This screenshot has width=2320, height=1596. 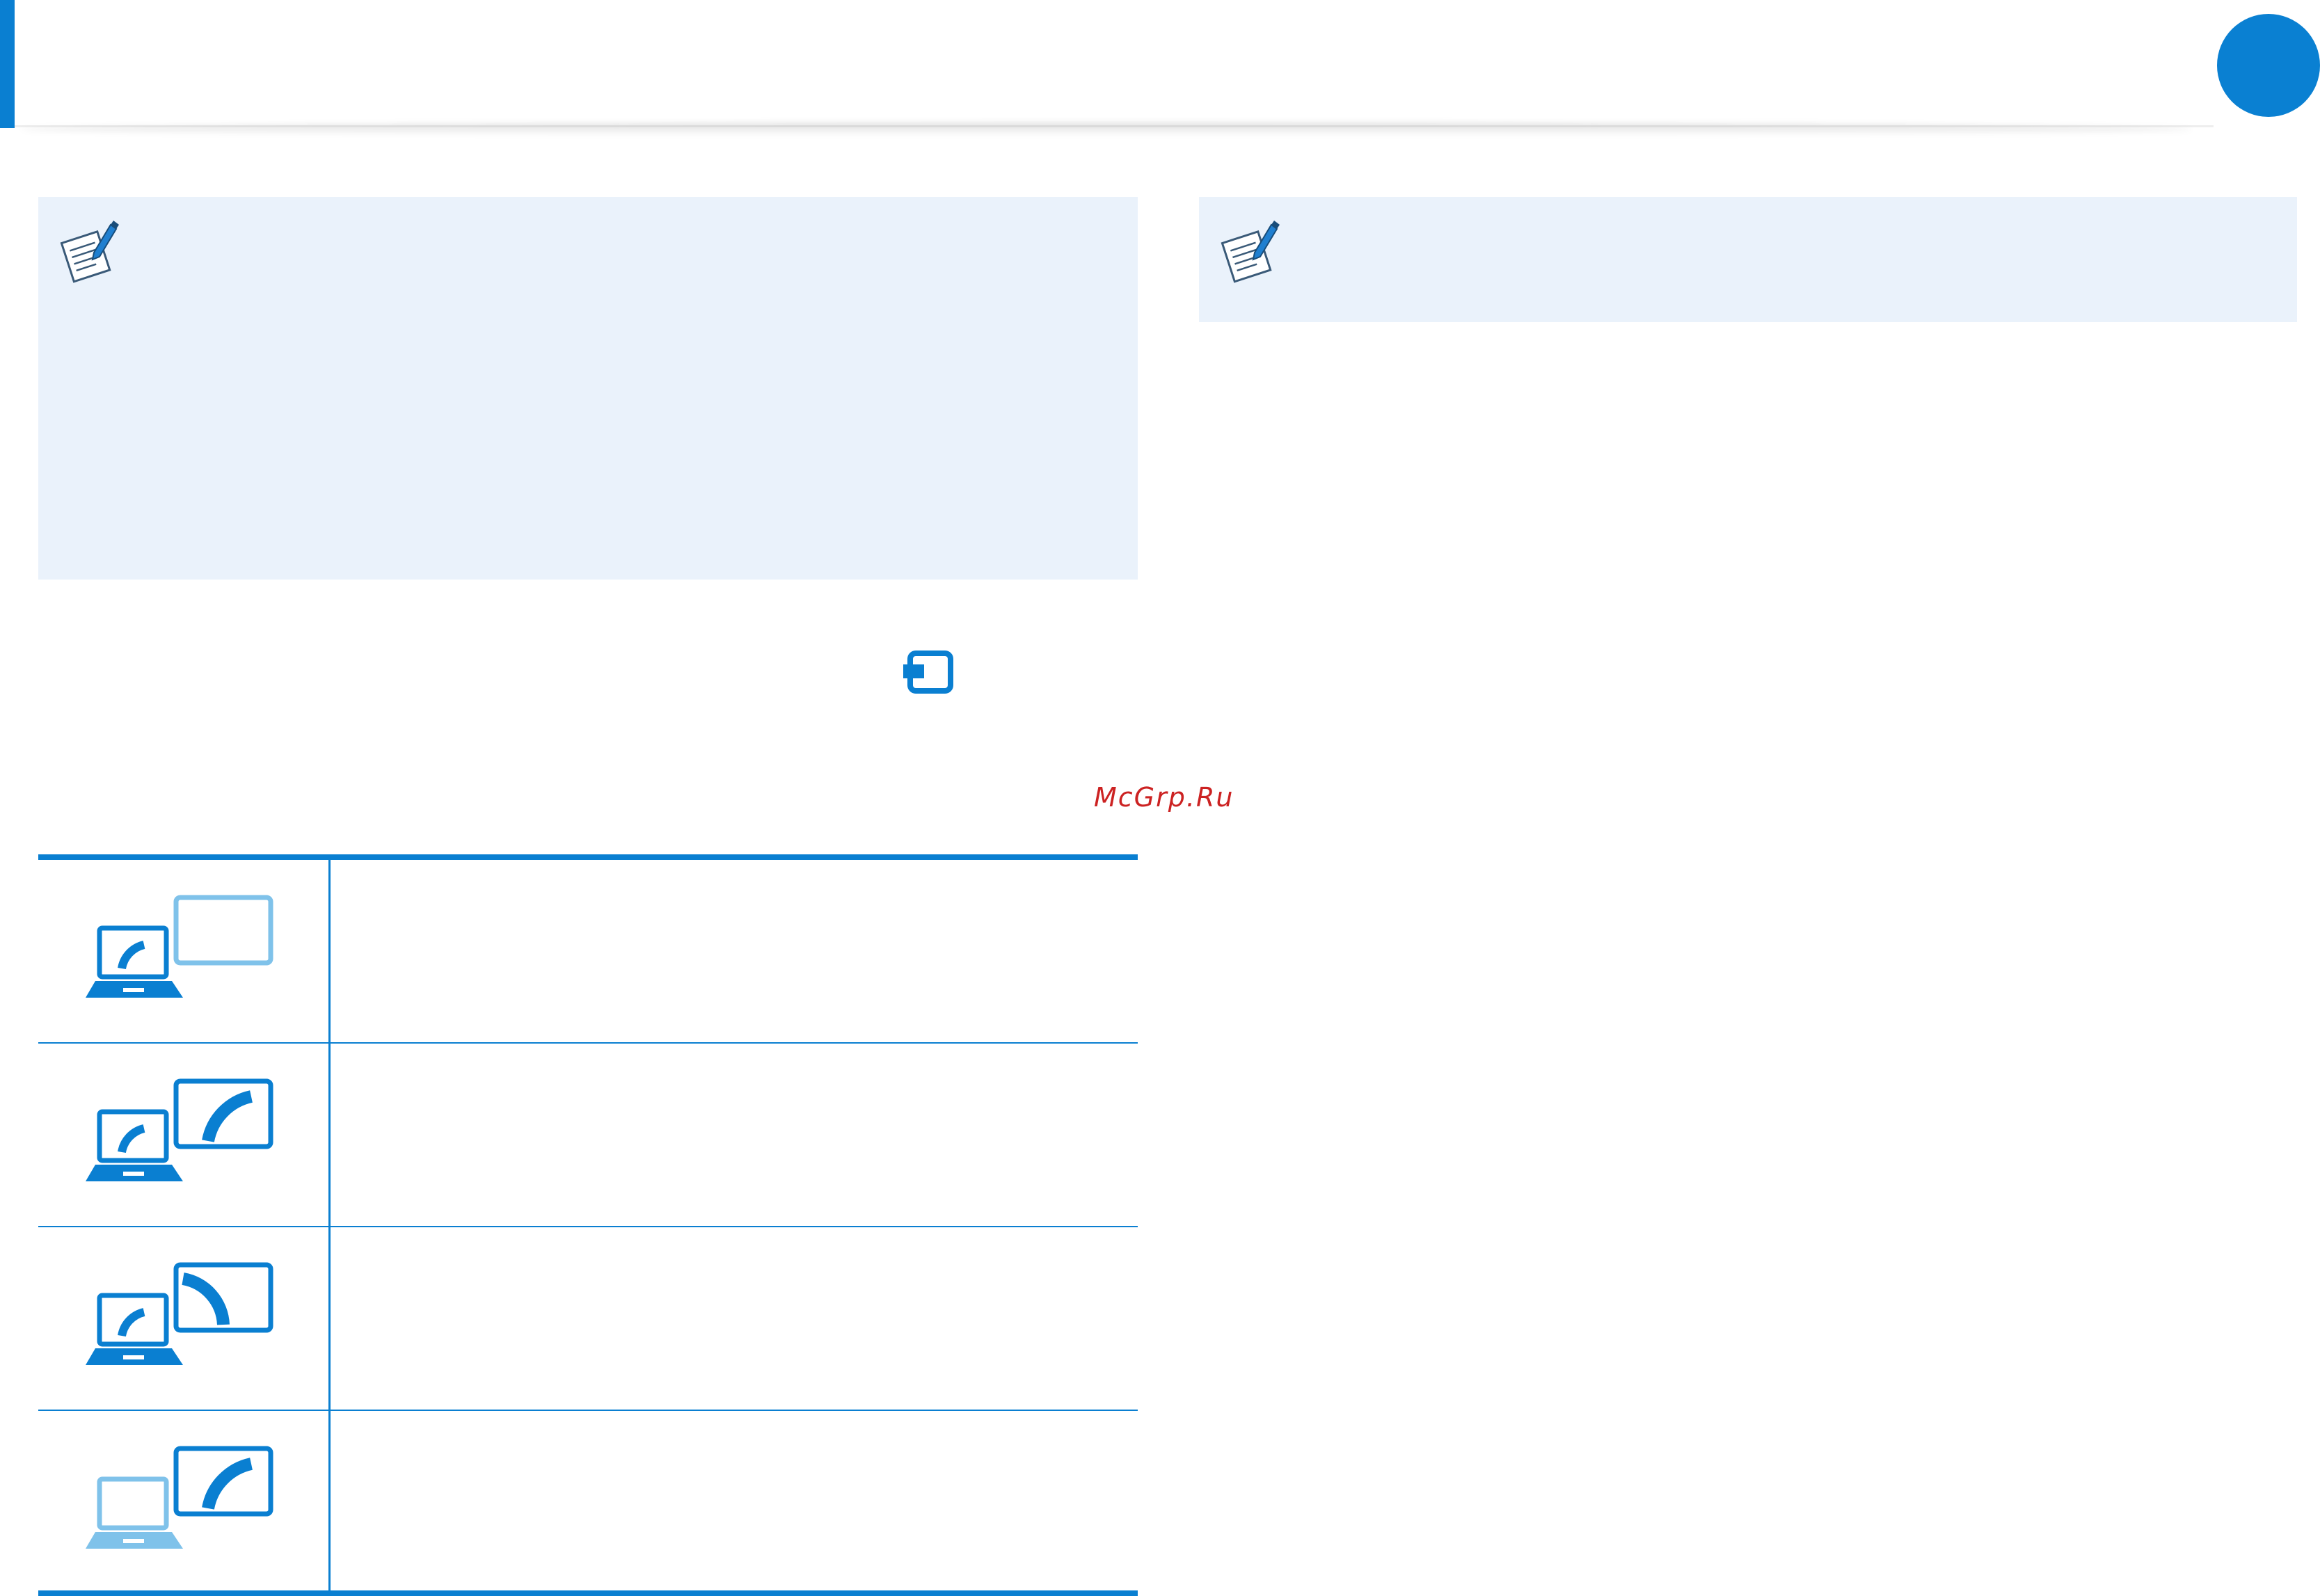 What do you see at coordinates (179, 1130) in the screenshot?
I see `duplicate-display-icon` at bounding box center [179, 1130].